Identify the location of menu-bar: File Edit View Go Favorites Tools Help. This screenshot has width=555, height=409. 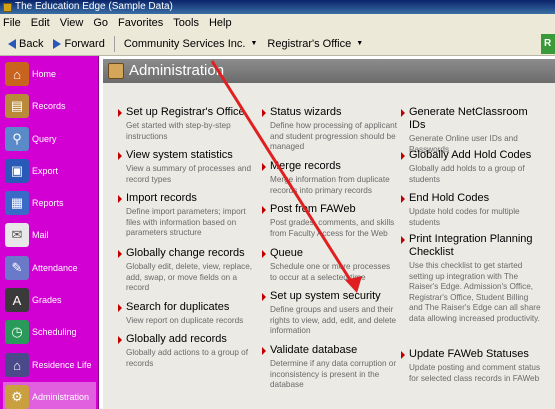
(277, 23).